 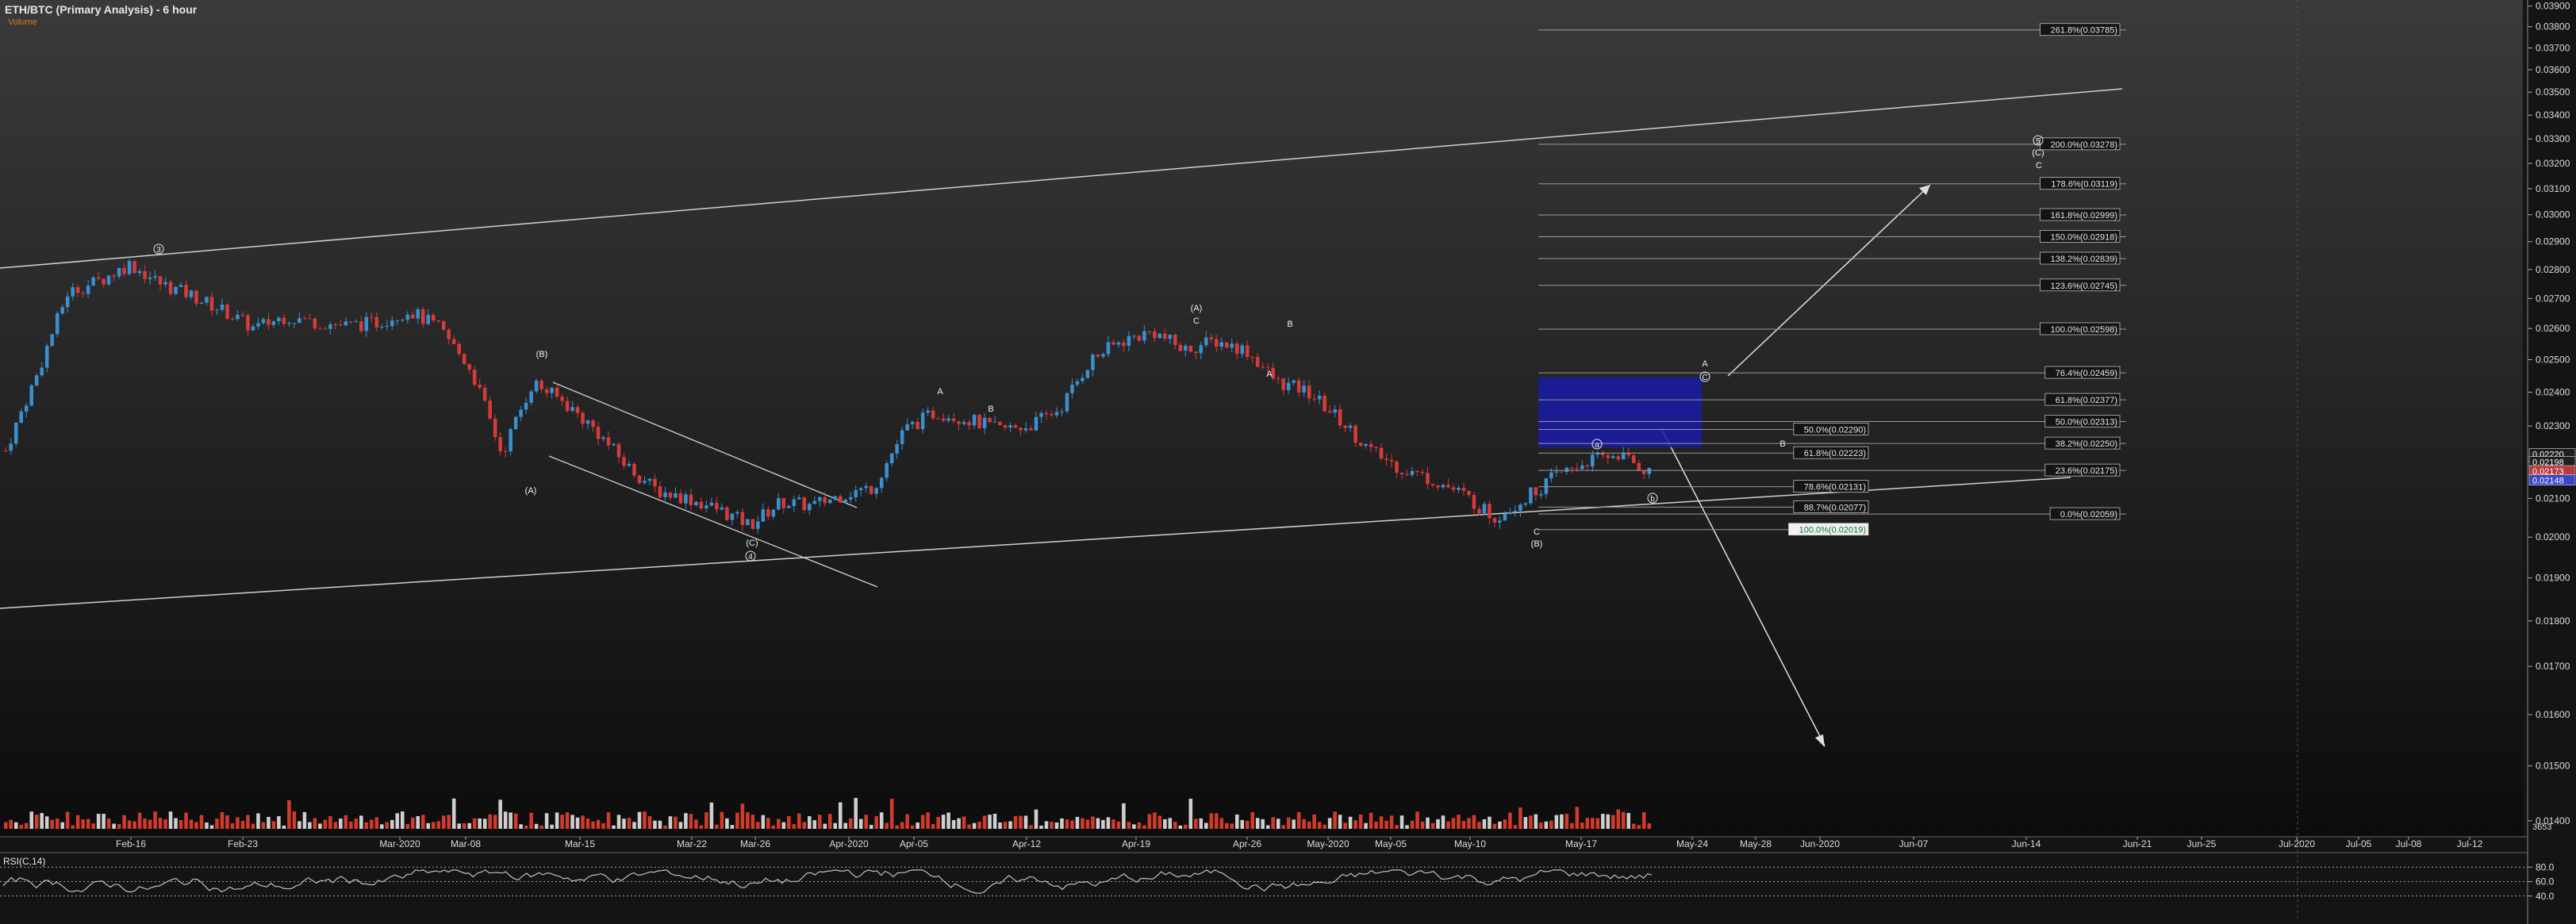 I want to click on y-tick-label: 0.01800, so click(x=2553, y=621).